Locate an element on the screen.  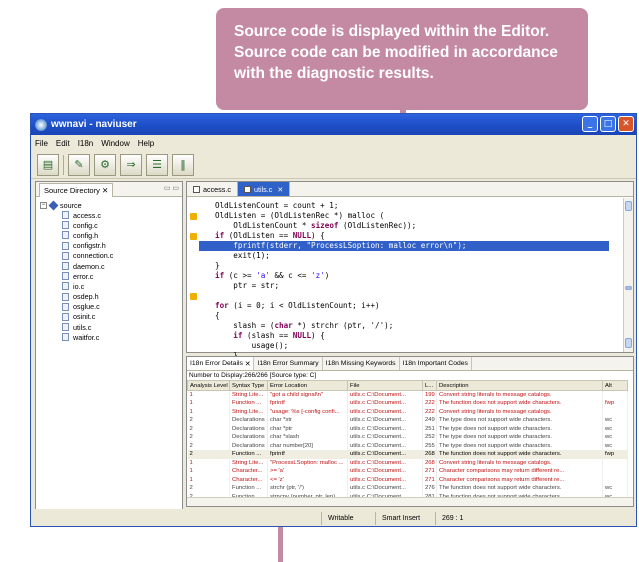
code-token: { is located at coordinates (217, 315).